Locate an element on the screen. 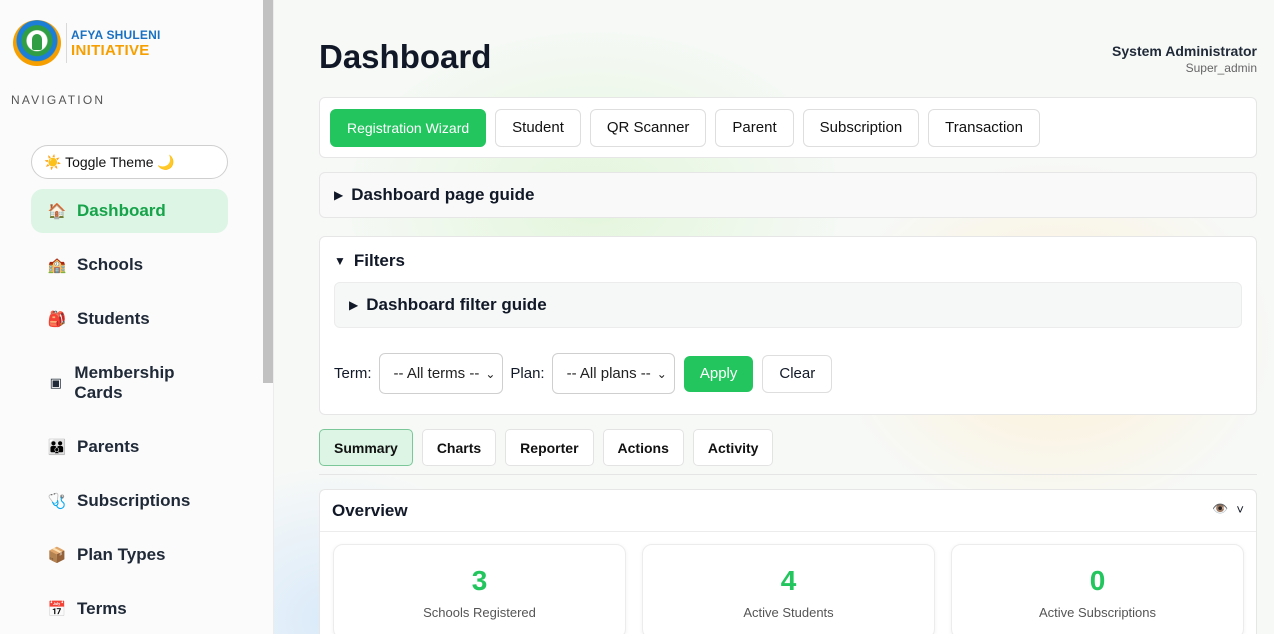 The image size is (1274, 634). sidebar-item-label: Terms is located at coordinates (102, 608).